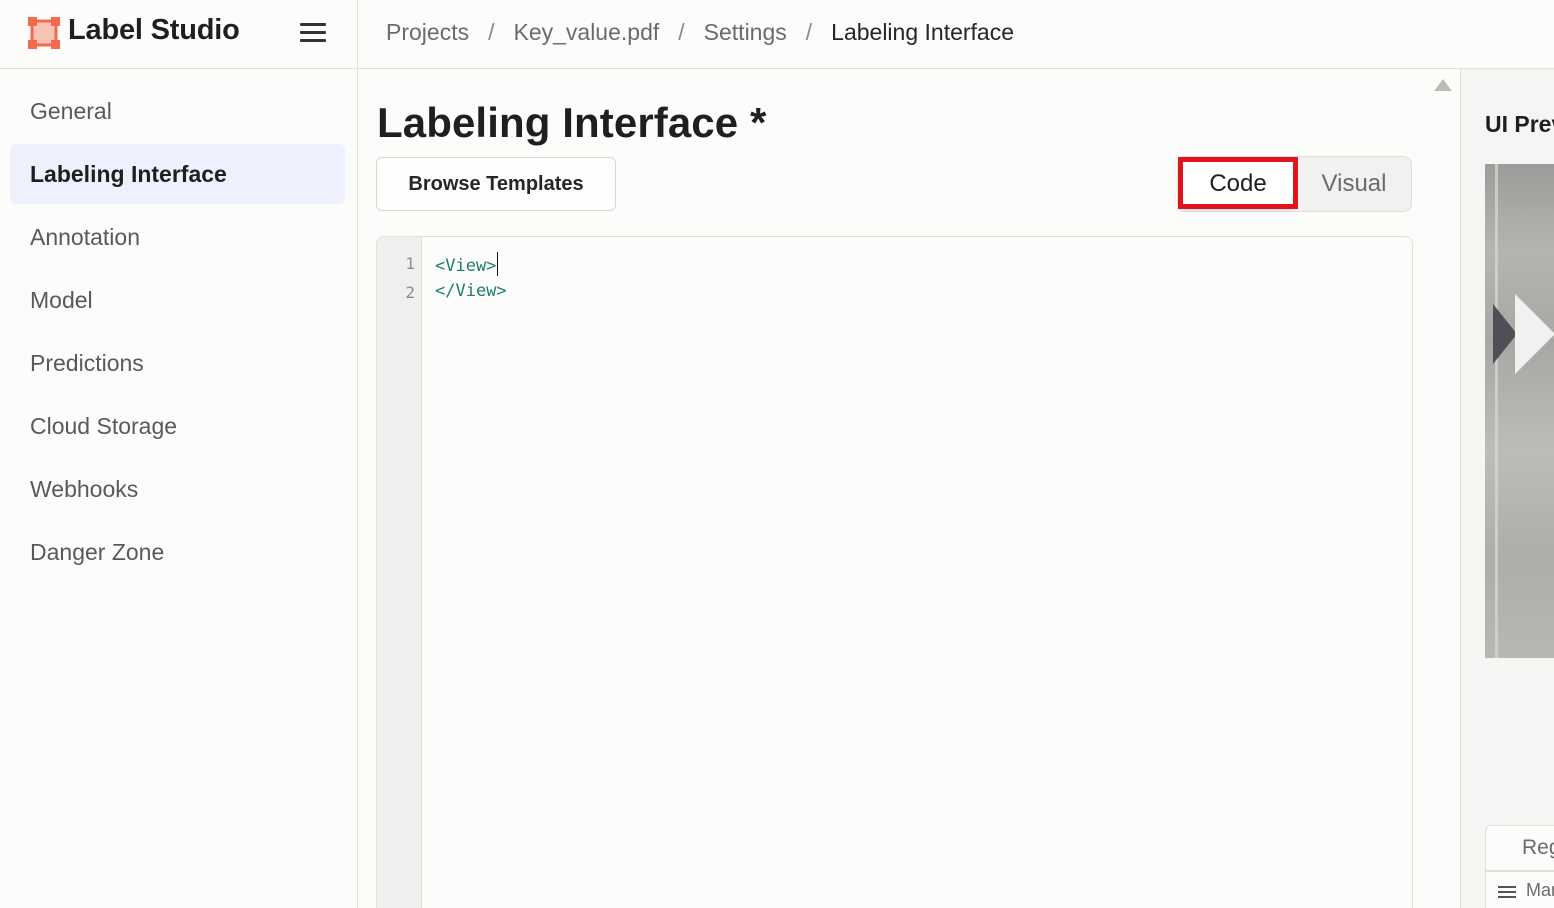 Image resolution: width=1554 pixels, height=908 pixels. Describe the element at coordinates (498, 264) in the screenshot. I see `text-cursor` at that location.